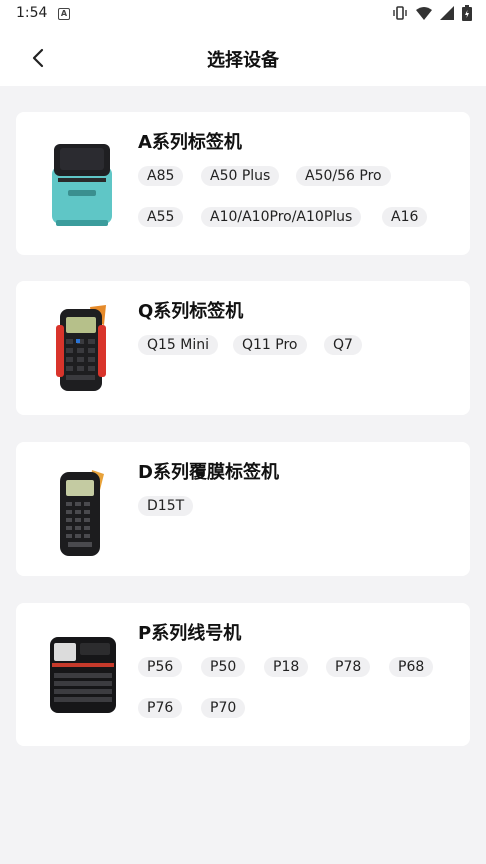 This screenshot has width=486, height=864. Describe the element at coordinates (190, 633) in the screenshot. I see `series-name: P系列线号机` at that location.